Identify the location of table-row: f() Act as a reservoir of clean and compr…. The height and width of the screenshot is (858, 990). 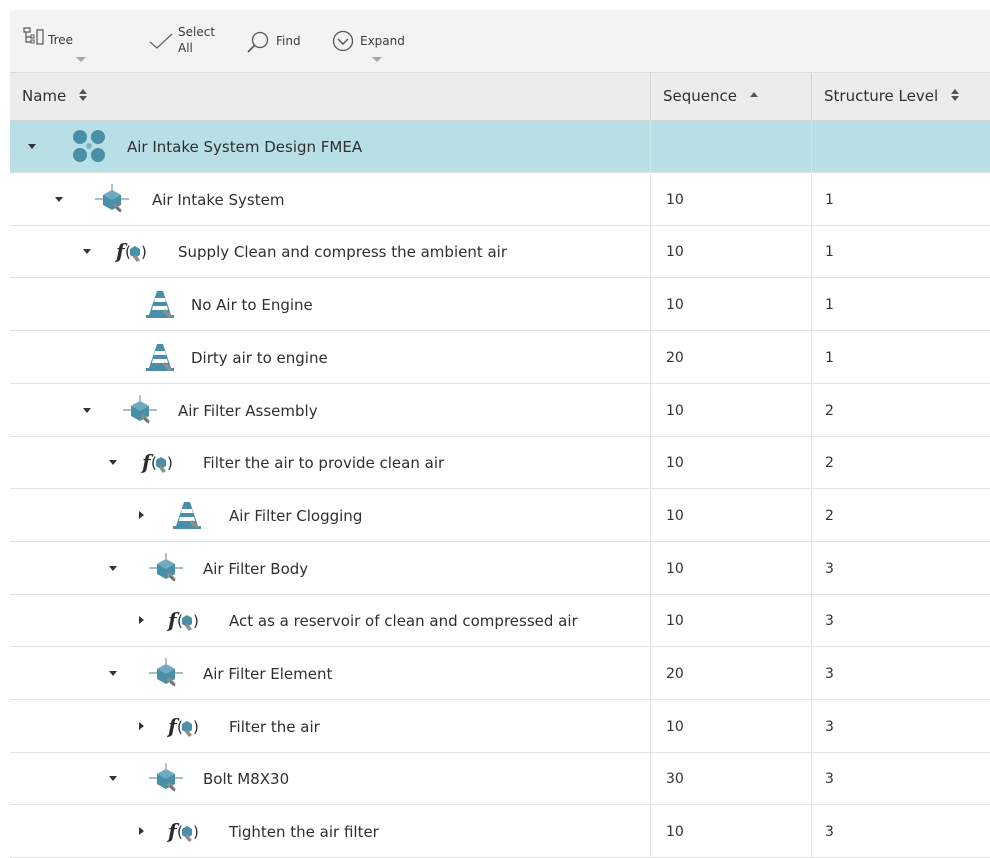
(500, 621).